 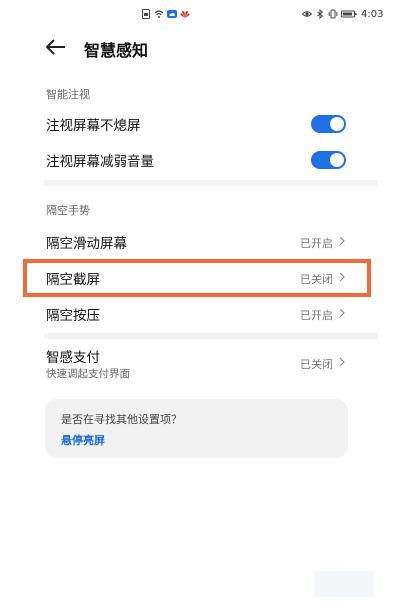 I want to click on vibrate-icon, so click(x=333, y=14).